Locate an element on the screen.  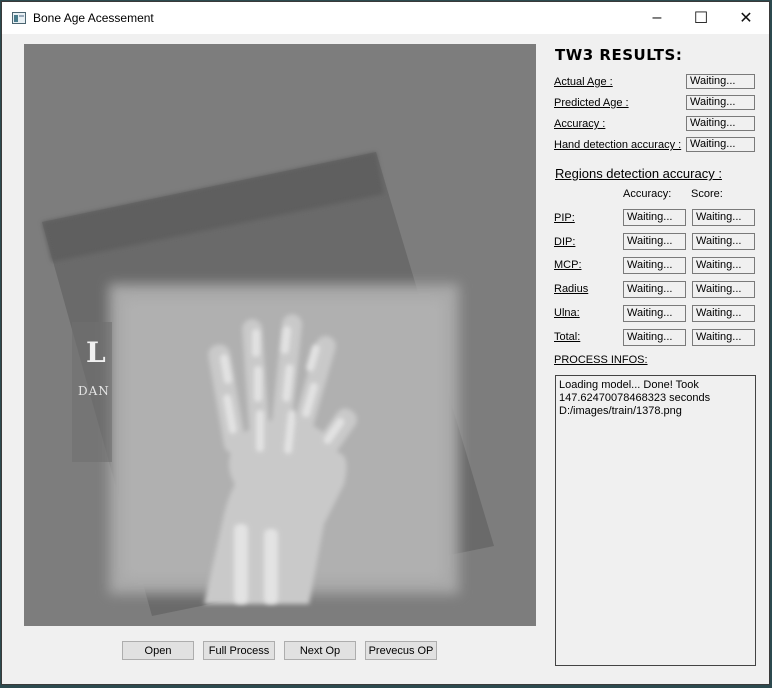
minimize-icon: – is located at coordinates (657, 17).